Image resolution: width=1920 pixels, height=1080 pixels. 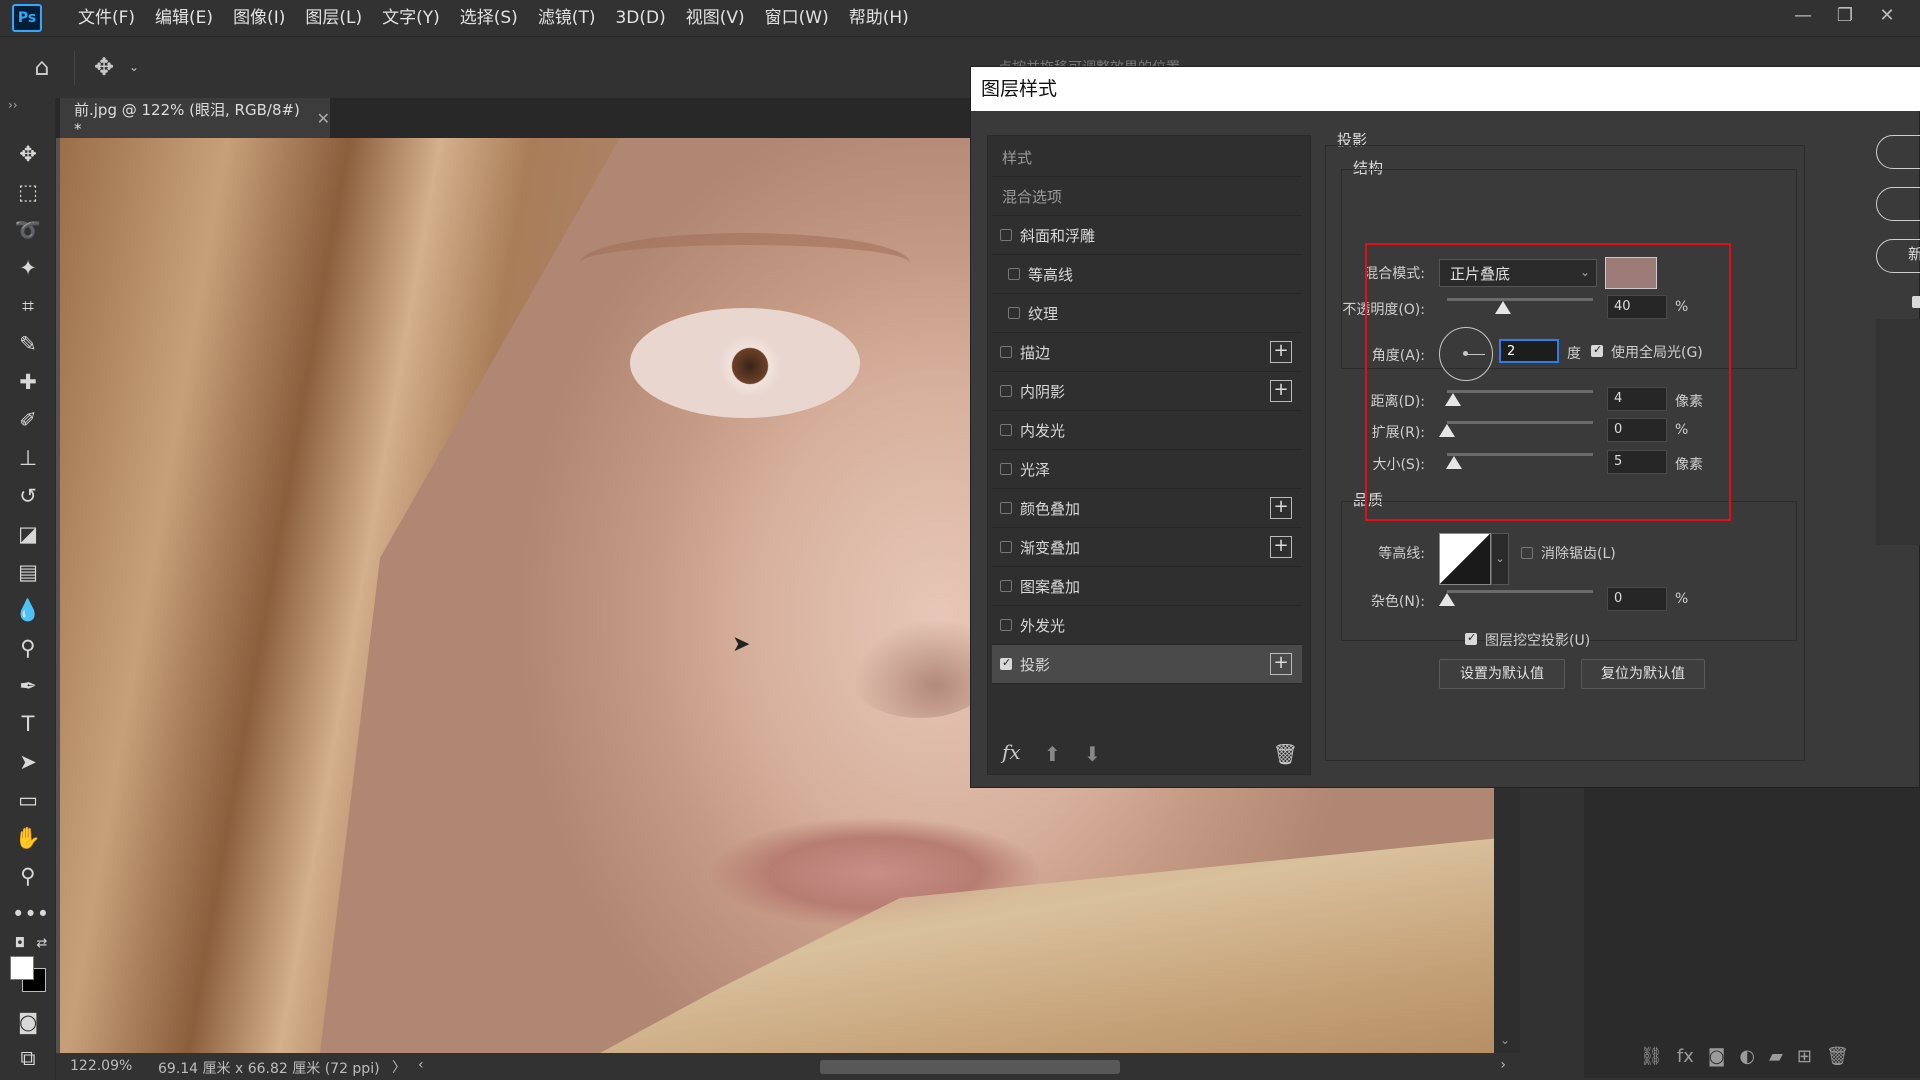 What do you see at coordinates (1747, 1056) in the screenshot?
I see `adjustment-layer-icon: ◐` at bounding box center [1747, 1056].